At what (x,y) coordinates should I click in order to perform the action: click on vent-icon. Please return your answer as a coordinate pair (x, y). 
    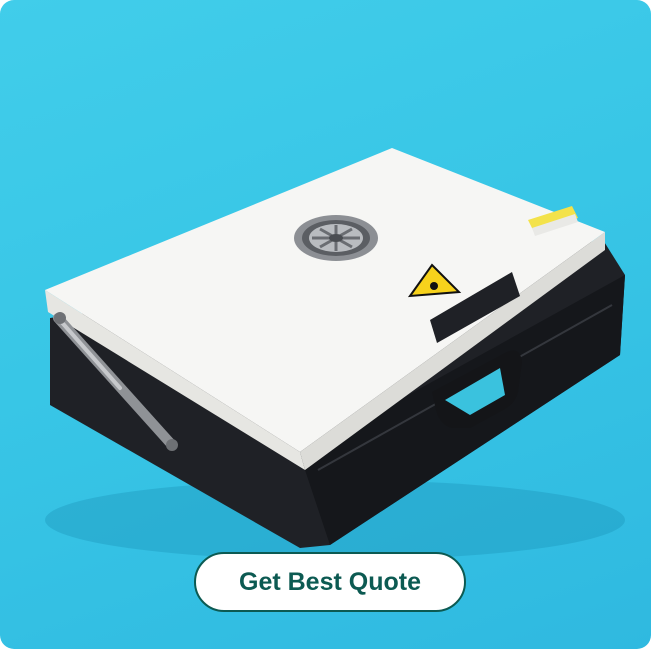
    Looking at the image, I should click on (336, 238).